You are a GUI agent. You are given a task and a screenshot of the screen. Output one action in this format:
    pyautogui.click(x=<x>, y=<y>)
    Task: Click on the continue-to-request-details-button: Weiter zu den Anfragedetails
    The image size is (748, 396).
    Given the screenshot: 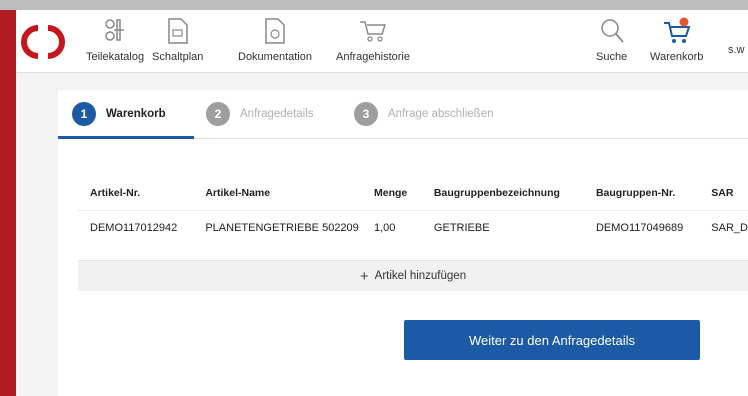 What is the action you would take?
    pyautogui.click(x=552, y=340)
    